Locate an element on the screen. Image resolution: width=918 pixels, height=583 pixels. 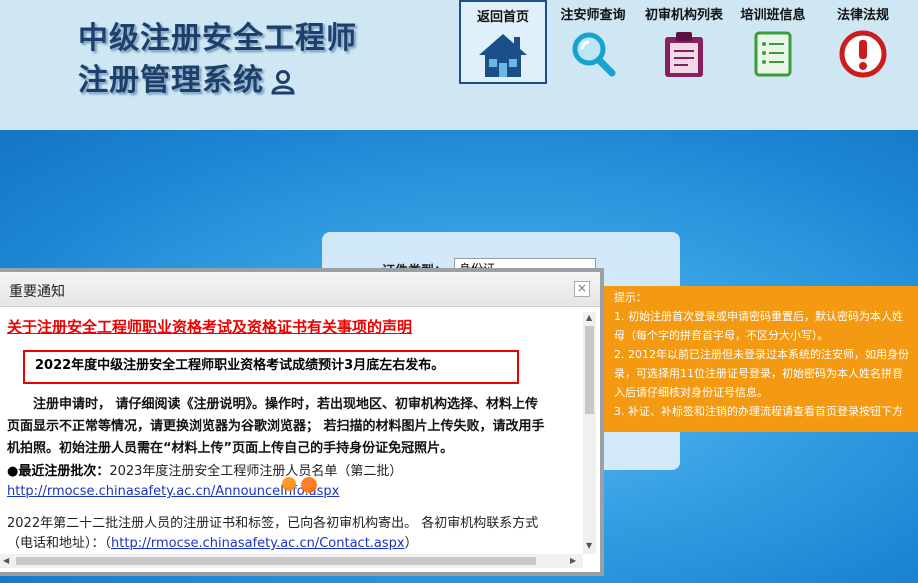
vertical-scrollbar: ▲ ▼ is located at coordinates (589, 433).